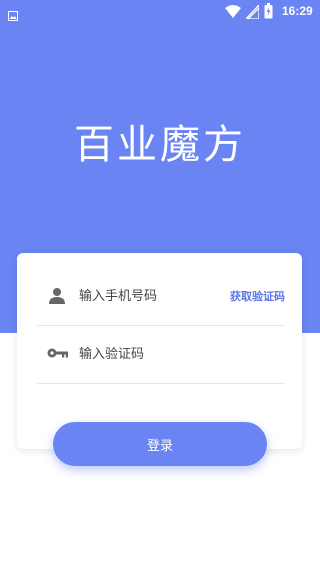 The width and height of the screenshot is (320, 568). Describe the element at coordinates (268, 13) in the screenshot. I see `battery-charging-icon` at that location.